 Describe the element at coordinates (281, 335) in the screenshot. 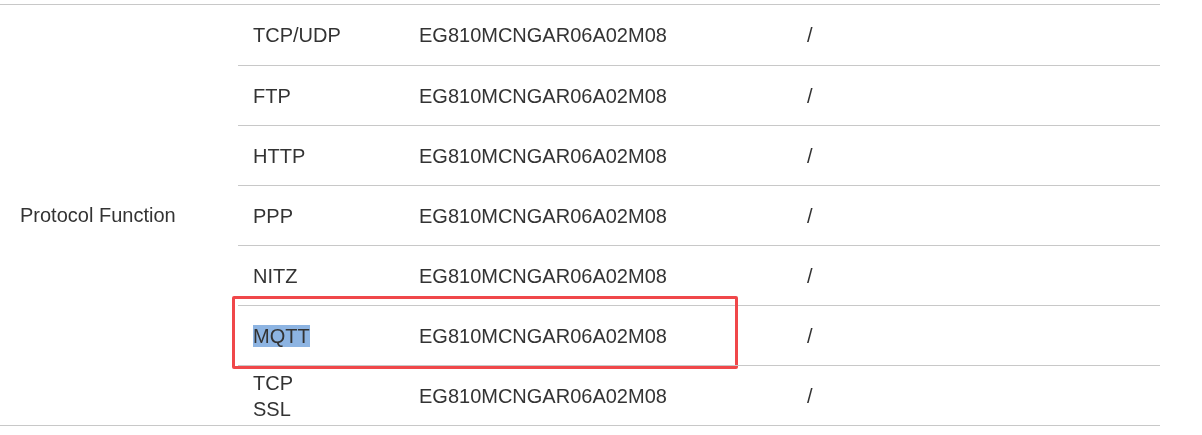

I see `feature-cell: MQTT` at that location.